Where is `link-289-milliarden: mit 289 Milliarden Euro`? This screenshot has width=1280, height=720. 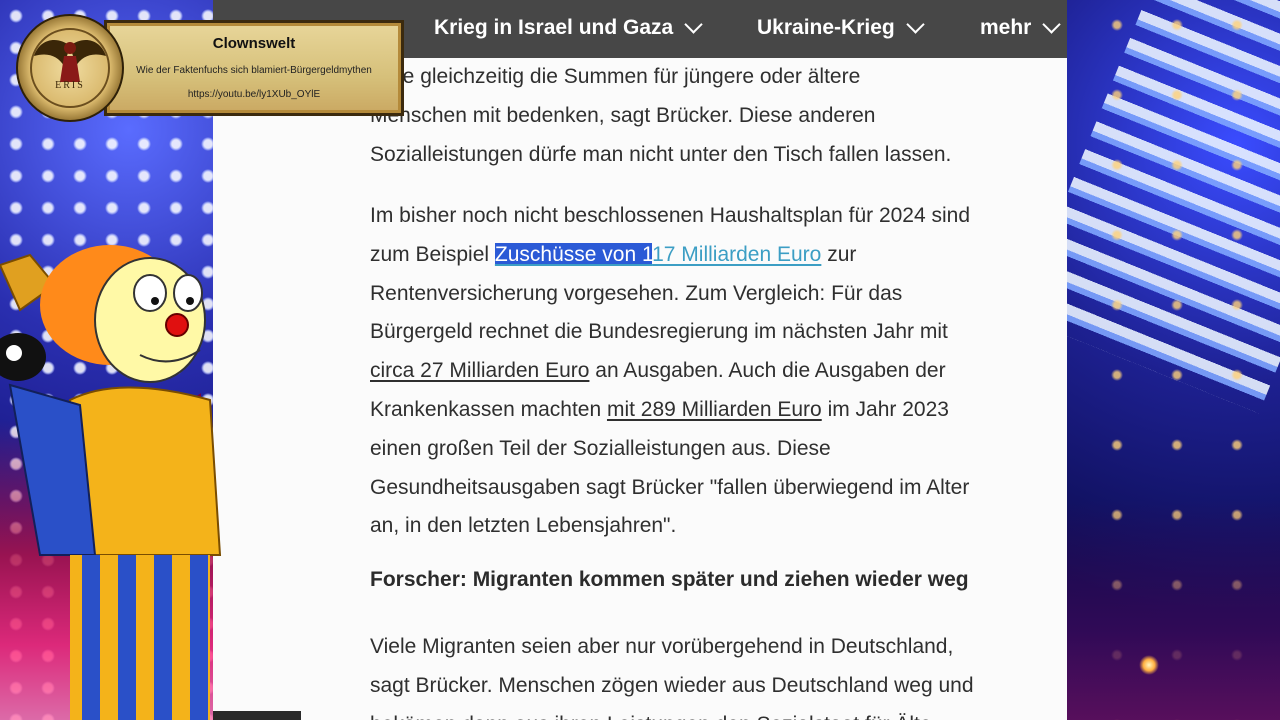 link-289-milliarden: mit 289 Milliarden Euro is located at coordinates (714, 409).